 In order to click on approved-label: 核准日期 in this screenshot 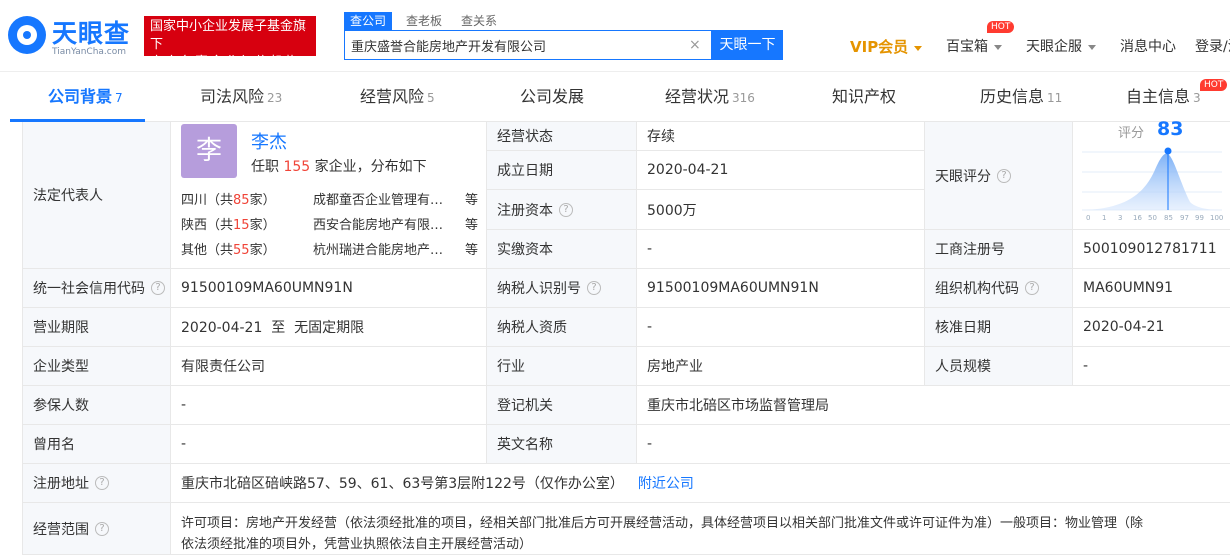, I will do `click(999, 327)`.